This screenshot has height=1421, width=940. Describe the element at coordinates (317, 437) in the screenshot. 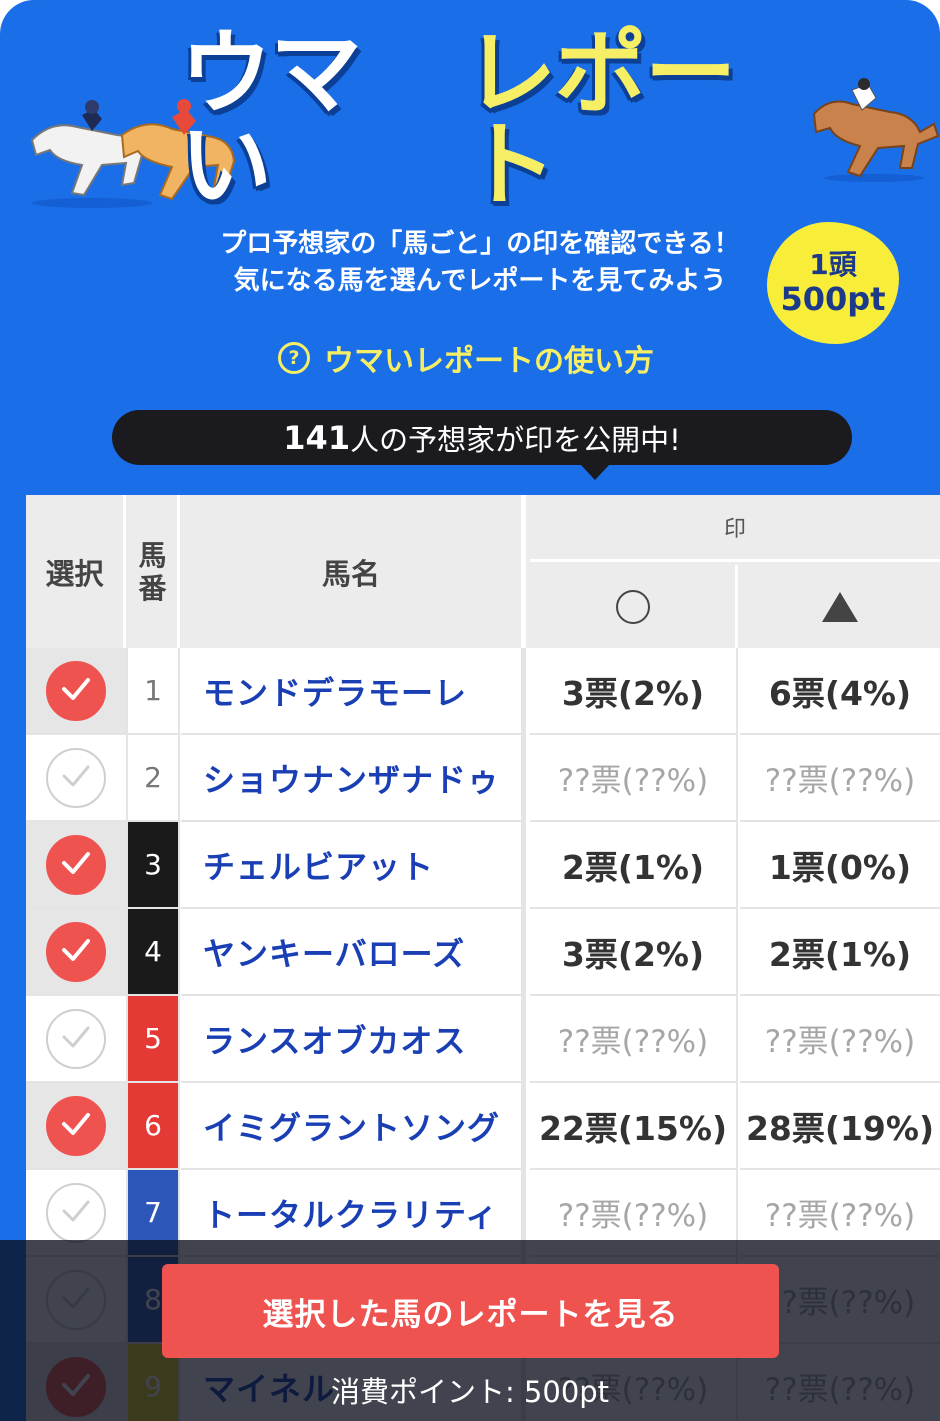

I see `forecaster-count: 141` at that location.